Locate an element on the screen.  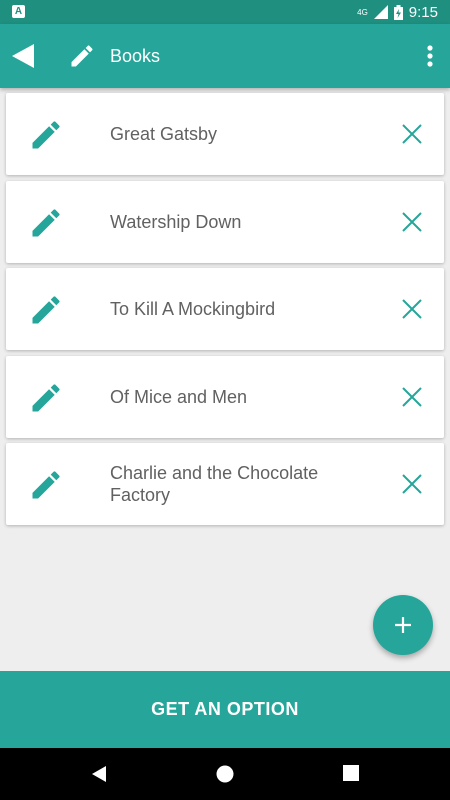
book-title: To Kill A Mockingbird is located at coordinates (193, 309).